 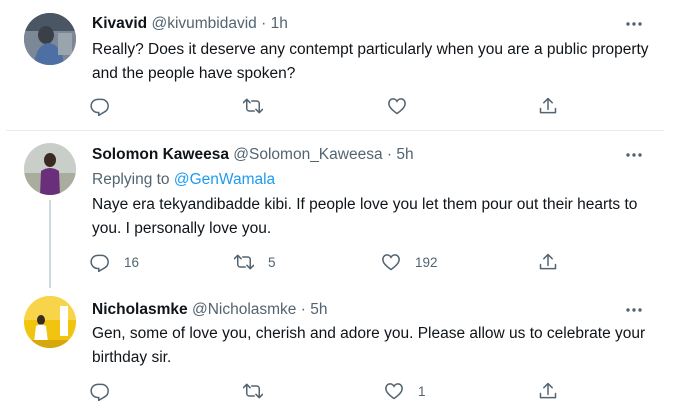 What do you see at coordinates (405, 391) in the screenshot?
I see `like-button: 1` at bounding box center [405, 391].